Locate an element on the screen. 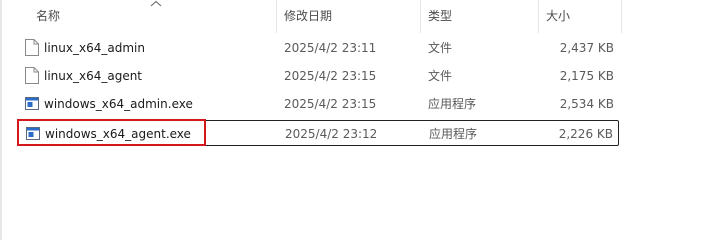 Image resolution: width=727 pixels, height=240 pixels. file-size: 2,437 KB is located at coordinates (586, 48).